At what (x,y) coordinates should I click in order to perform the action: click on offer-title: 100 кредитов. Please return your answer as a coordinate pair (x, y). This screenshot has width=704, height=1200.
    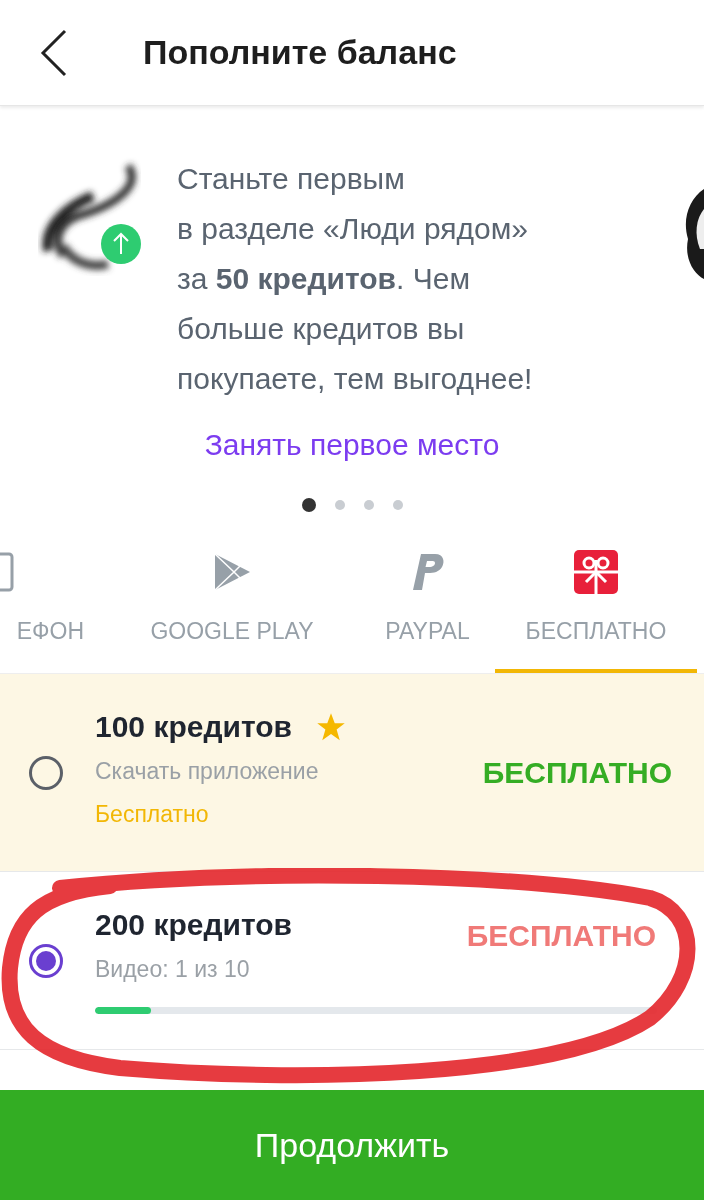
    Looking at the image, I should click on (193, 726).